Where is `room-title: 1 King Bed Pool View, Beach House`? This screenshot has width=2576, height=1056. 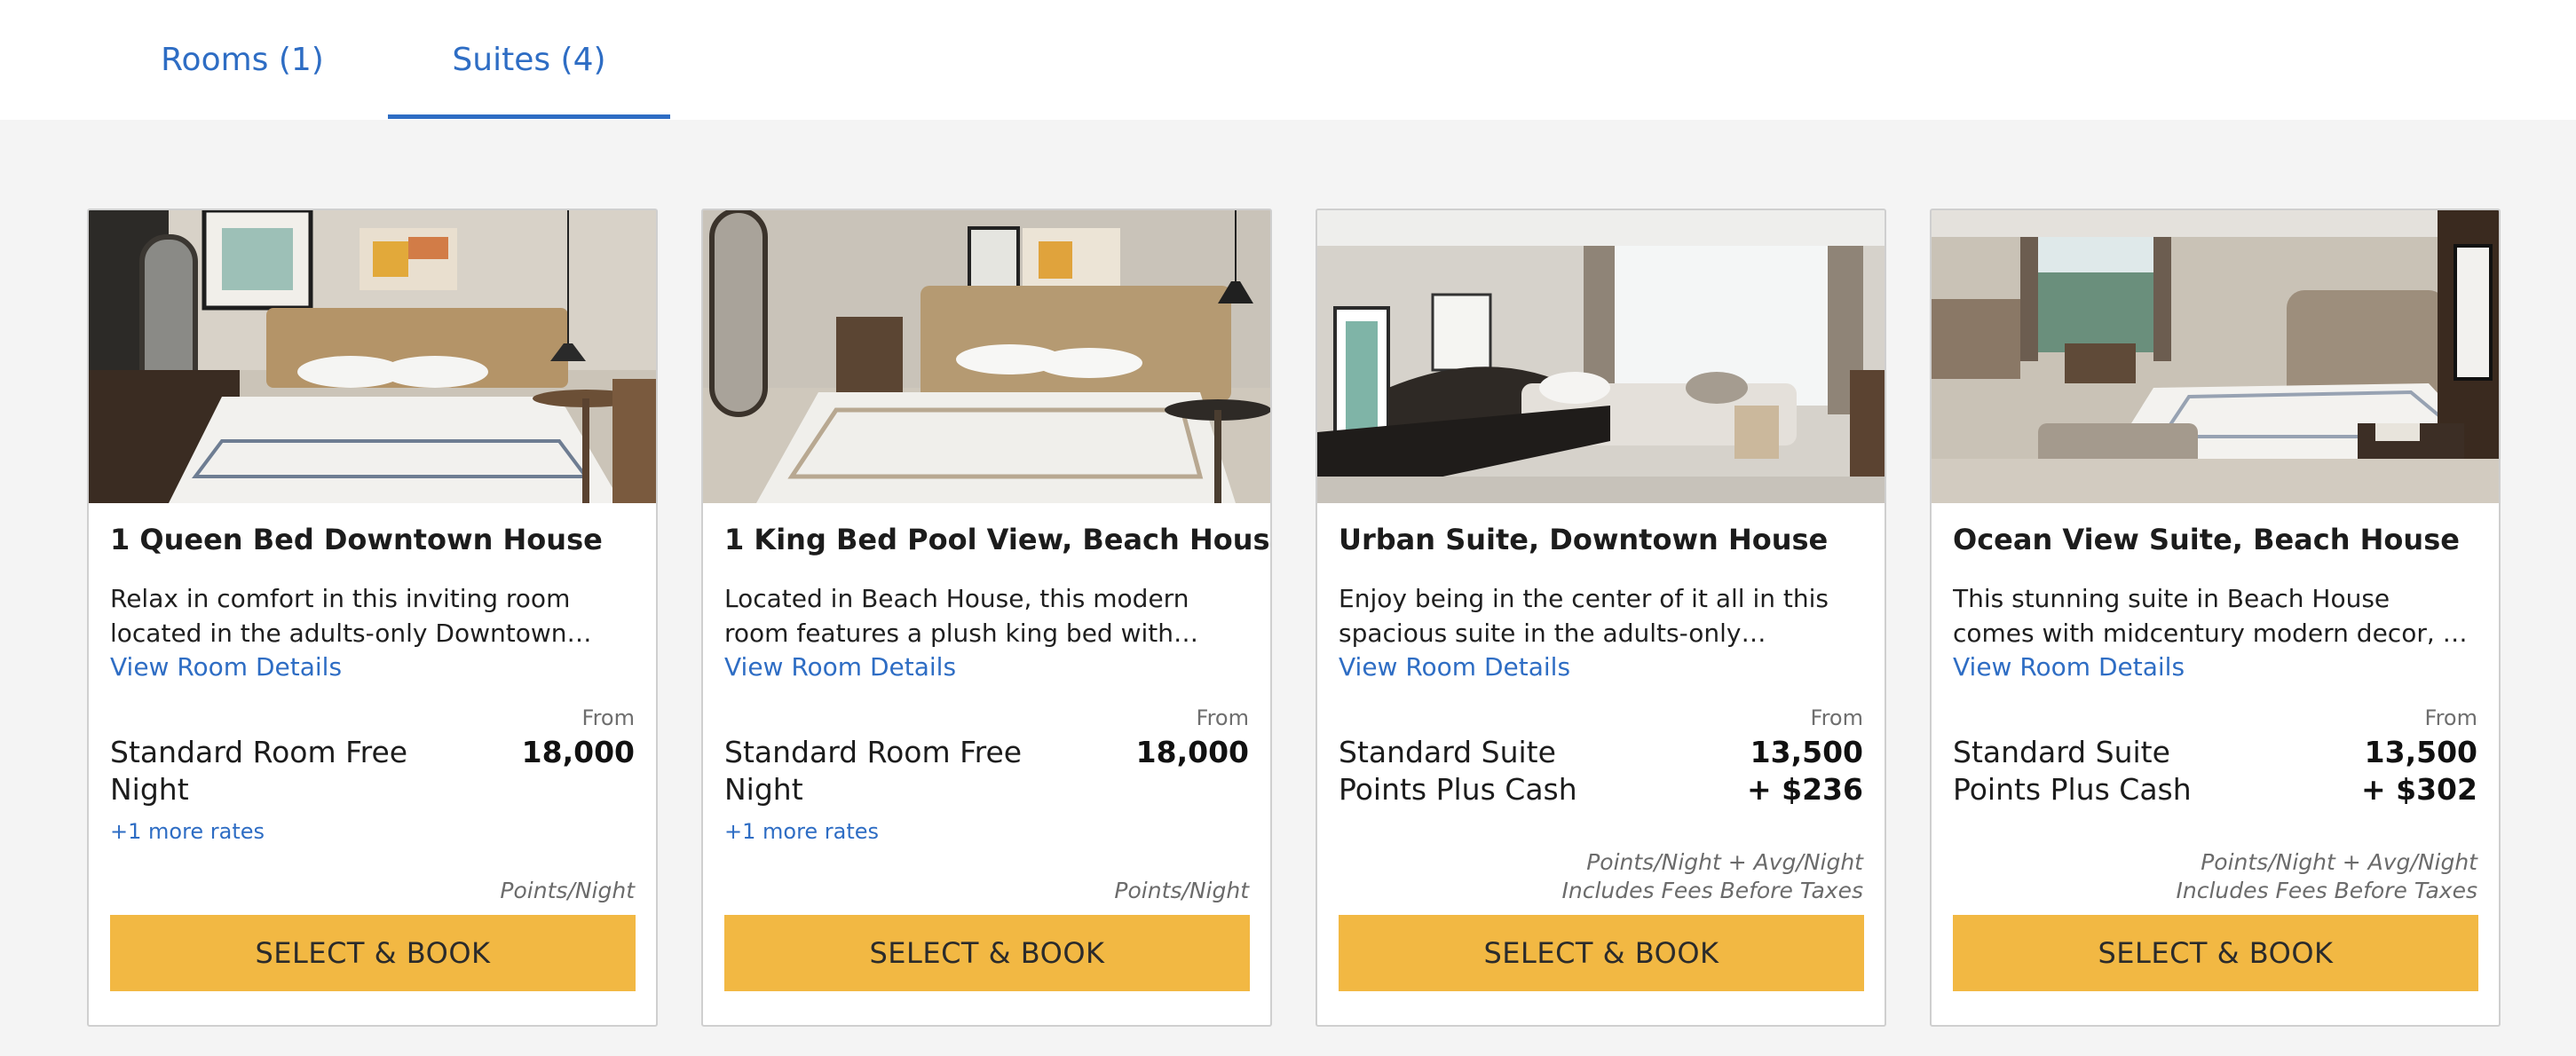 room-title: 1 King Bed Pool View, Beach House is located at coordinates (998, 539).